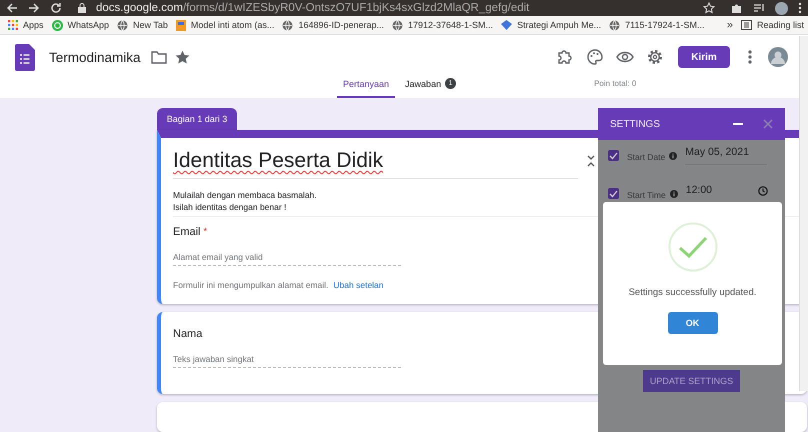 This screenshot has height=432, width=808. I want to click on bookmark-item: Apps, so click(26, 25).